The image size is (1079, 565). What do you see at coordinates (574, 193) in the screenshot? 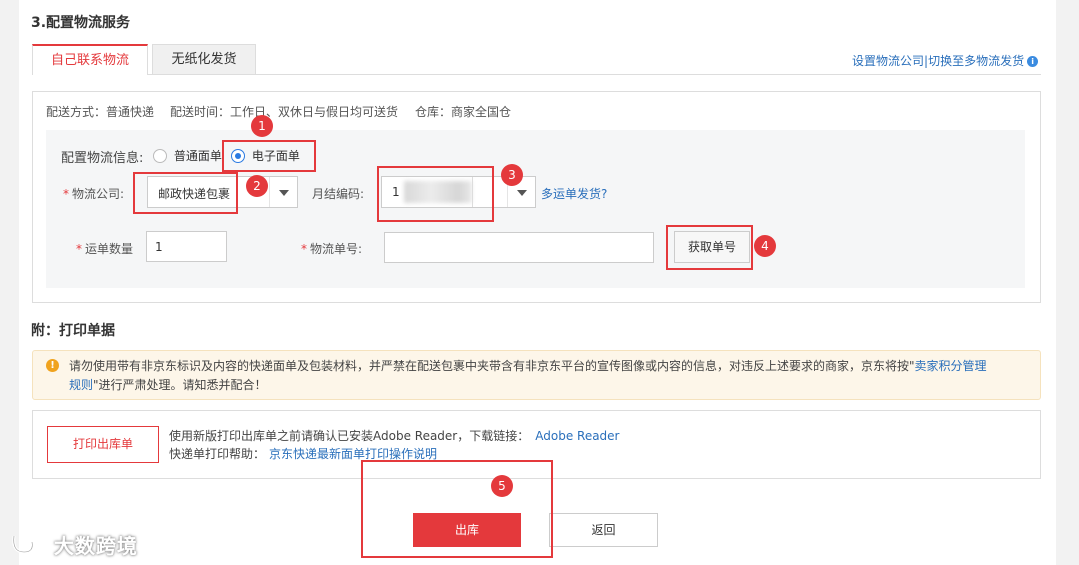
I see `multi-waybill-link: 多运单发货?` at bounding box center [574, 193].